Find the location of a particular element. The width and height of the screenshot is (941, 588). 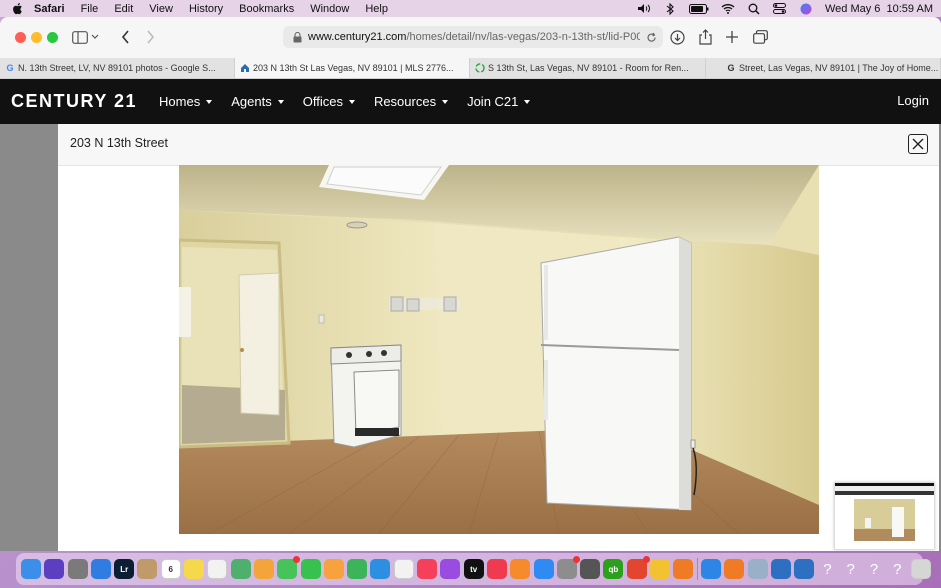

notes-dock-icon is located at coordinates (194, 569).